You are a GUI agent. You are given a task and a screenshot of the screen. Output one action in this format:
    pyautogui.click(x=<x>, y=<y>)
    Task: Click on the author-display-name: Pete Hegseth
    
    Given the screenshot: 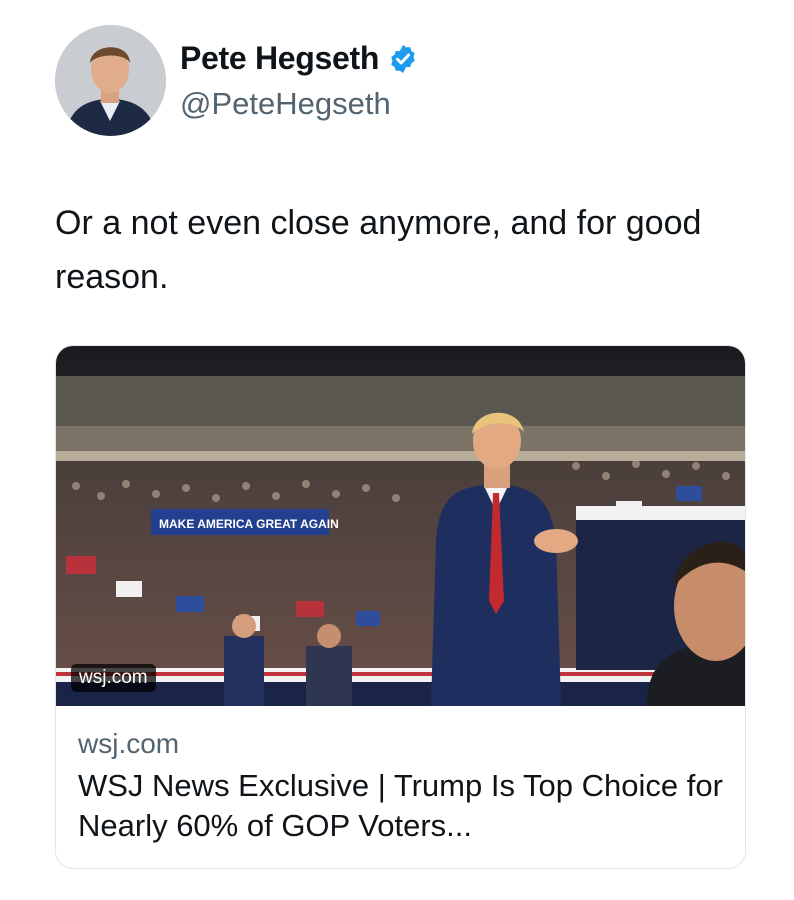 What is the action you would take?
    pyautogui.click(x=279, y=58)
    